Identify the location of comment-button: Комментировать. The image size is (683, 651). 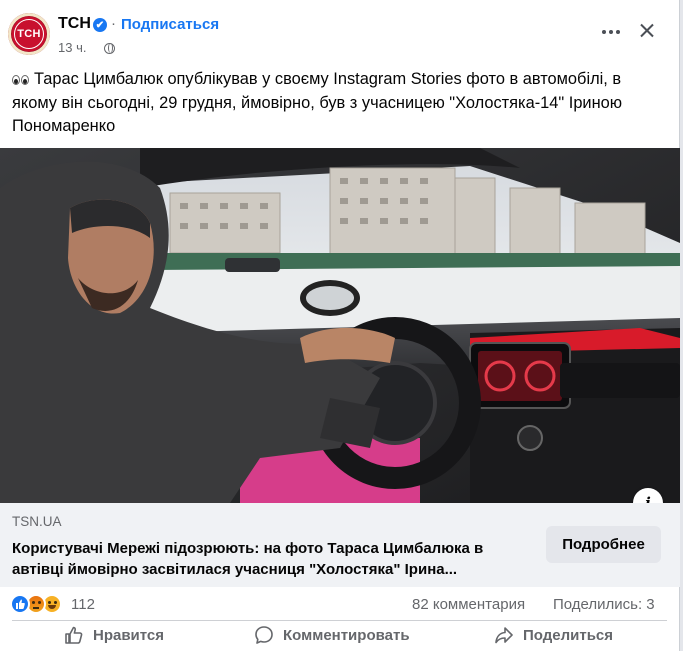
(332, 635).